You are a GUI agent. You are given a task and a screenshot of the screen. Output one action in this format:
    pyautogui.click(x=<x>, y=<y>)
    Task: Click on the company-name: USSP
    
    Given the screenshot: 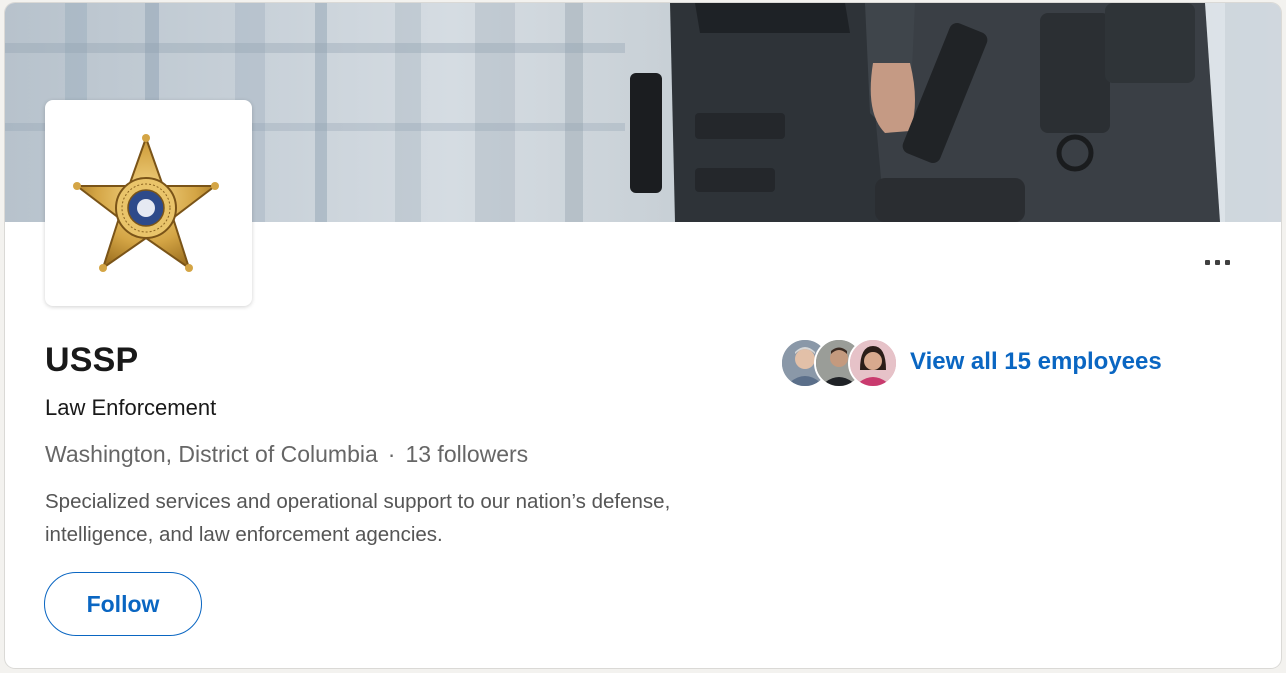 What is the action you would take?
    pyautogui.click(x=92, y=360)
    